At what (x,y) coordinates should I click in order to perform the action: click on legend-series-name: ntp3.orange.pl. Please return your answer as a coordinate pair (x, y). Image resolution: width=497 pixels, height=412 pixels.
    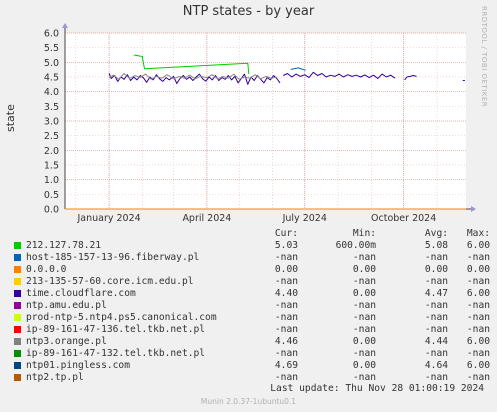
    Looking at the image, I should click on (66, 341).